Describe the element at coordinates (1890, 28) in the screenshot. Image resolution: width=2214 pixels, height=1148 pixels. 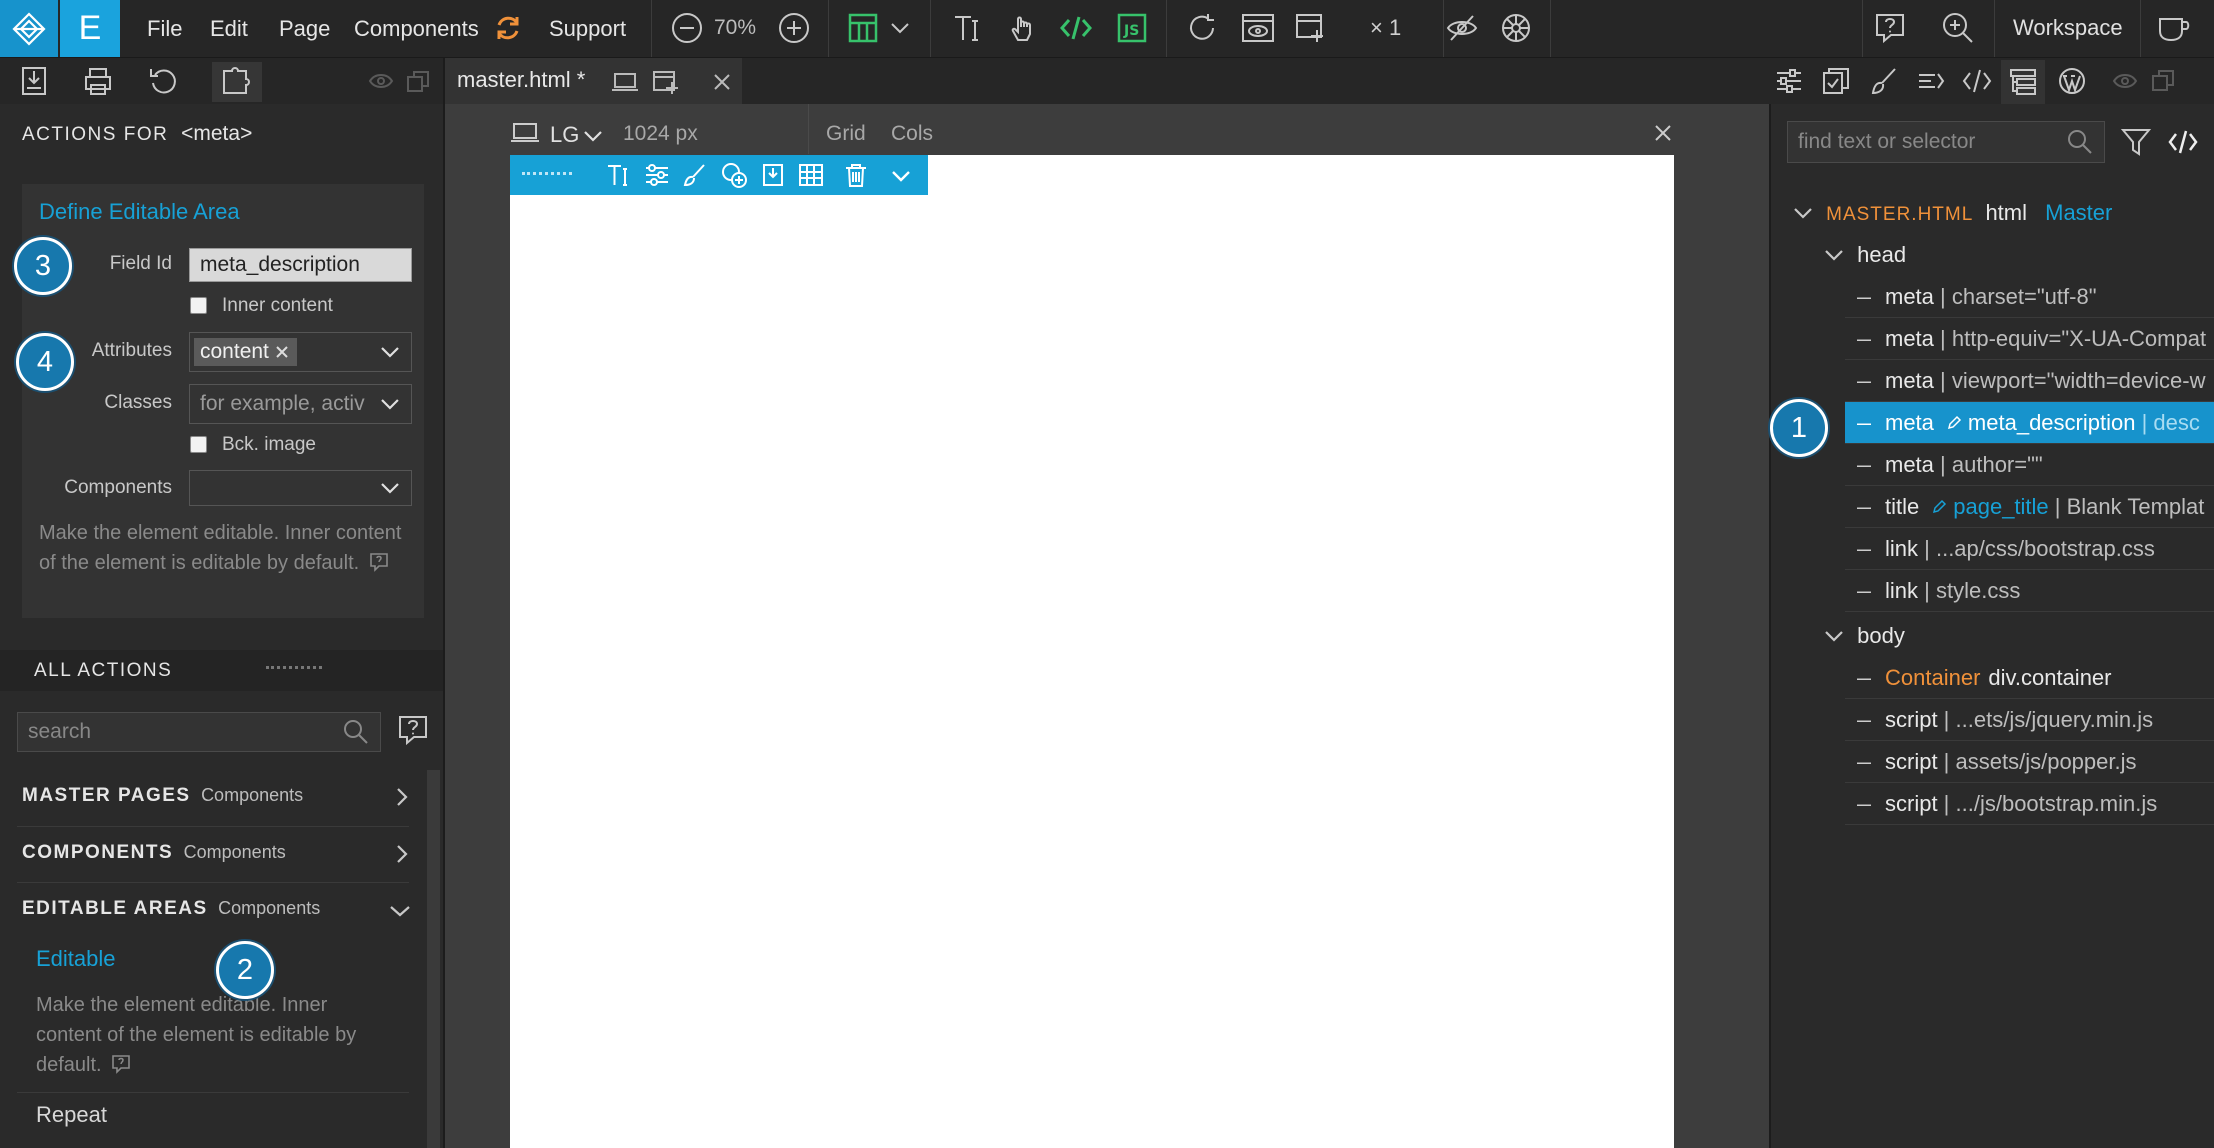
I see `help-button` at that location.